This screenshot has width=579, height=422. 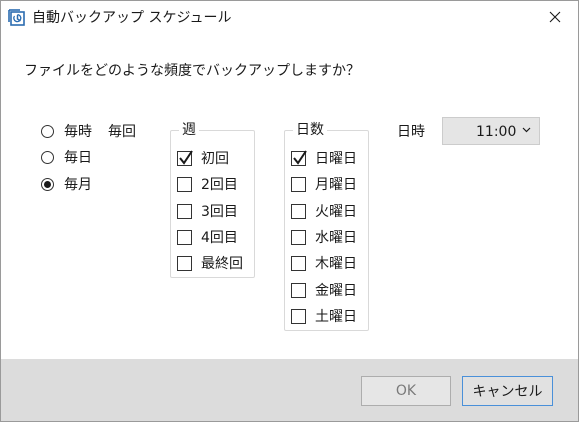 What do you see at coordinates (298, 237) in the screenshot?
I see `wednesday-checkbox` at bounding box center [298, 237].